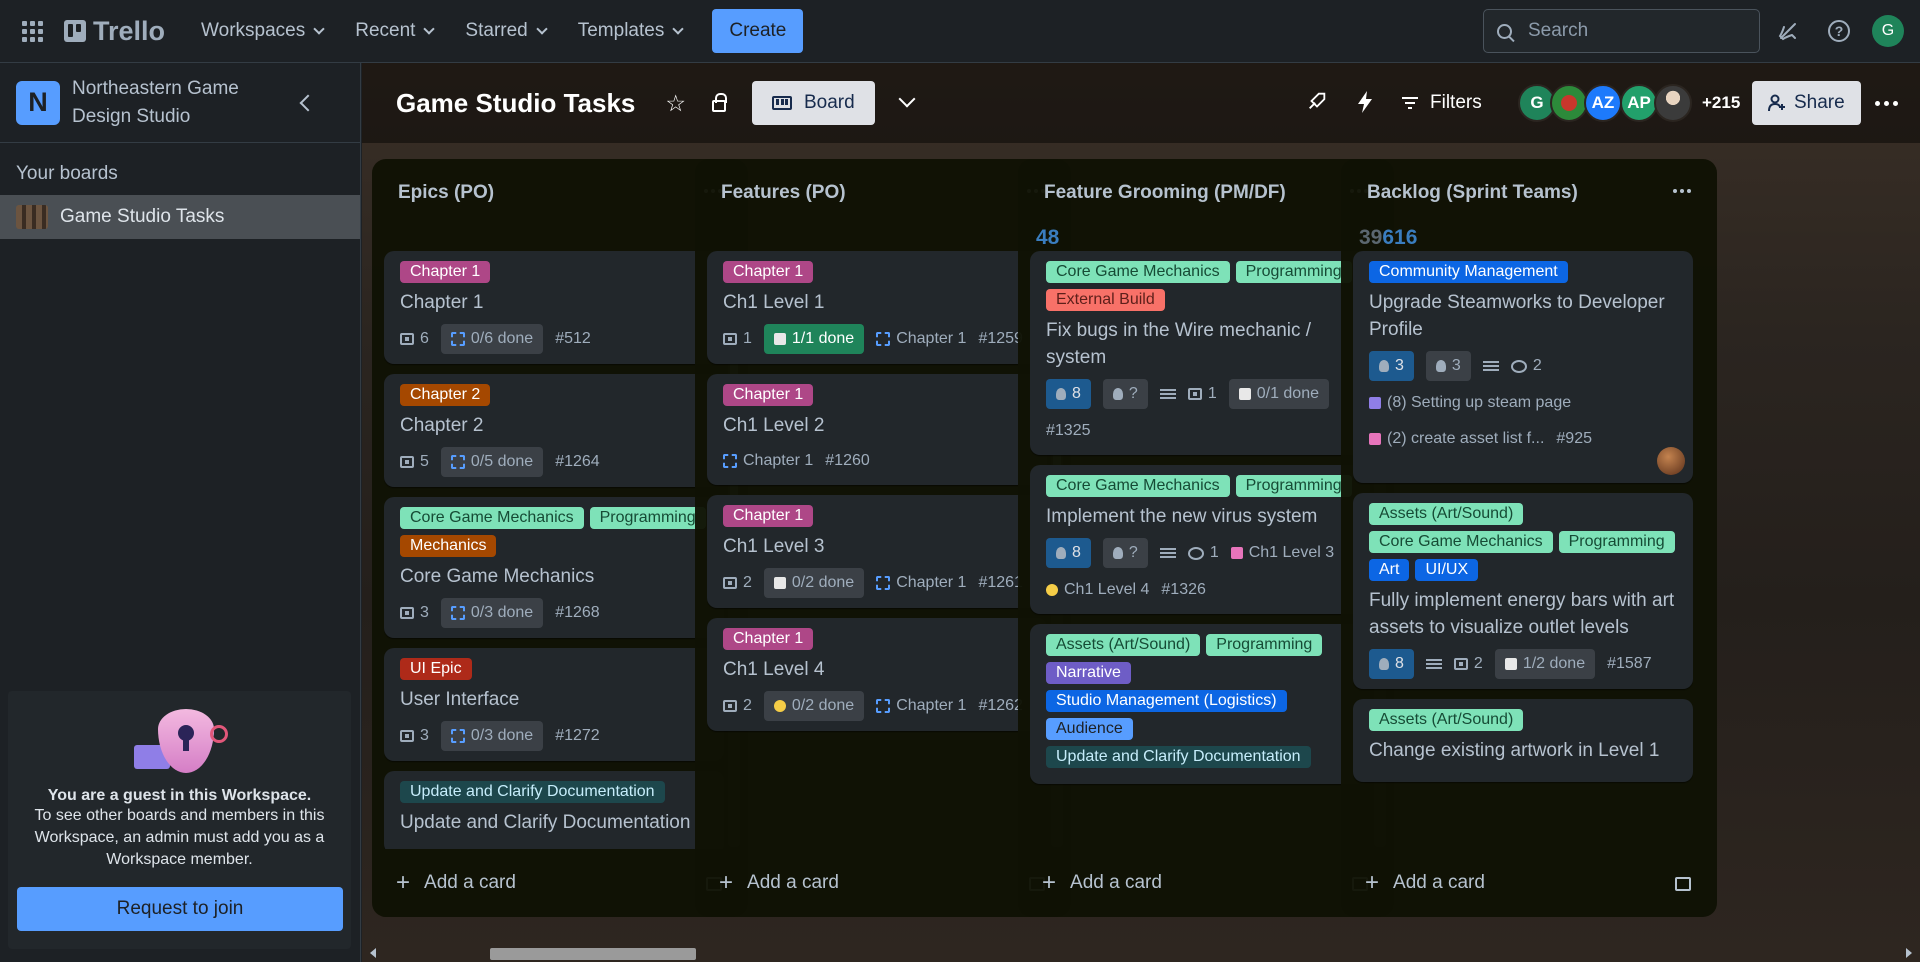  Describe the element at coordinates (1909, 953) in the screenshot. I see `scroll-right-icon` at that location.